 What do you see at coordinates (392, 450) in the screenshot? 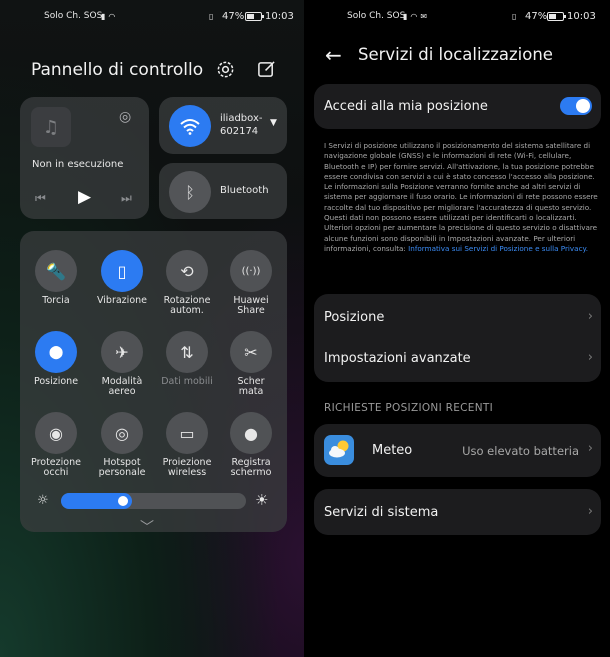
I see `app-name: Meteo` at bounding box center [392, 450].